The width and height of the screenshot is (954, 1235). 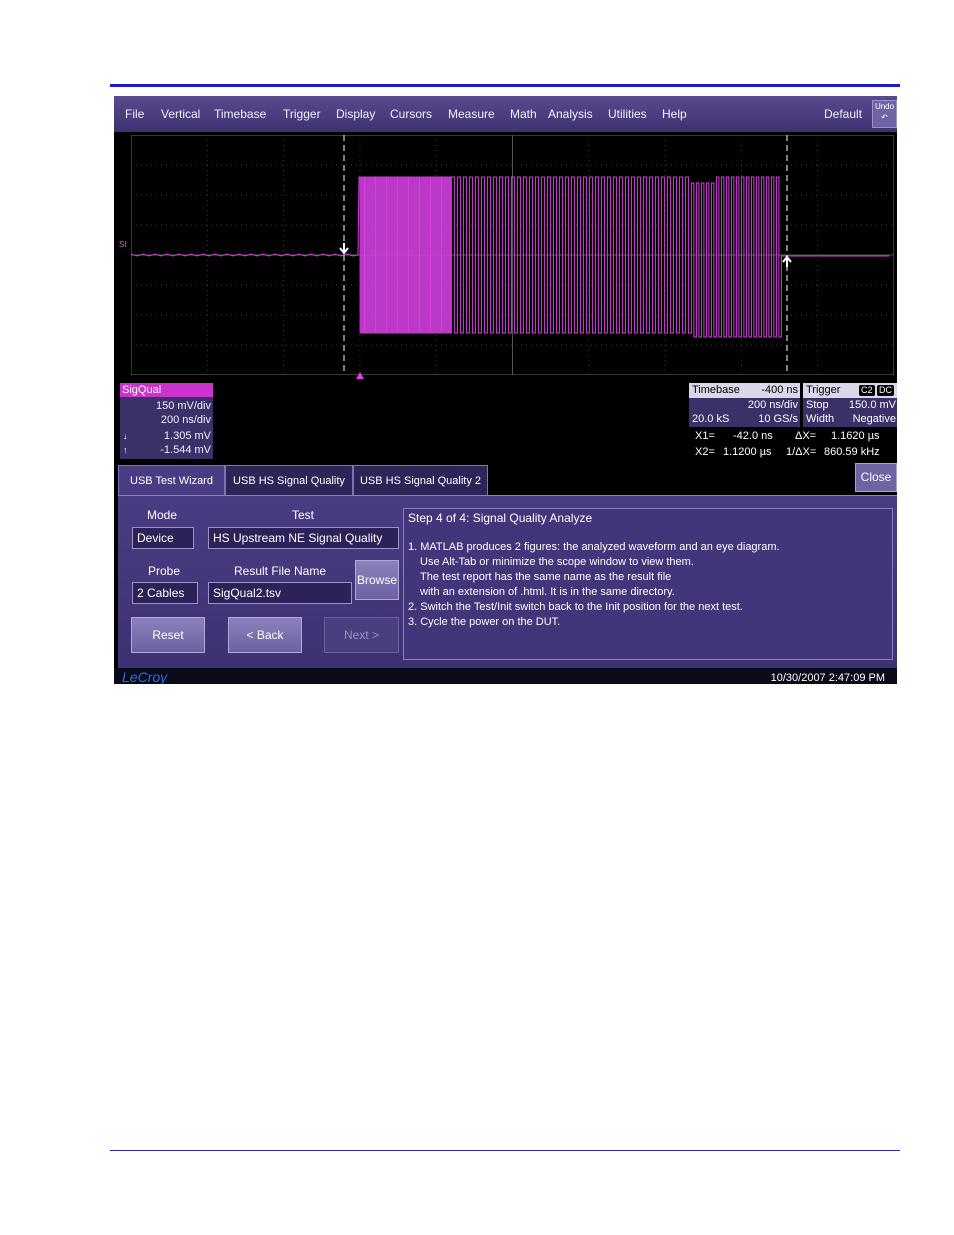 What do you see at coordinates (180, 114) in the screenshot?
I see `menu-vertical: Vertical` at bounding box center [180, 114].